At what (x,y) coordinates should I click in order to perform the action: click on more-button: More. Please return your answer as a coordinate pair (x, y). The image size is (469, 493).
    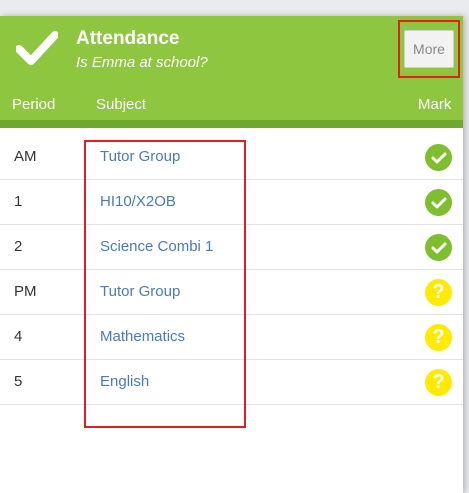
    Looking at the image, I should click on (429, 49).